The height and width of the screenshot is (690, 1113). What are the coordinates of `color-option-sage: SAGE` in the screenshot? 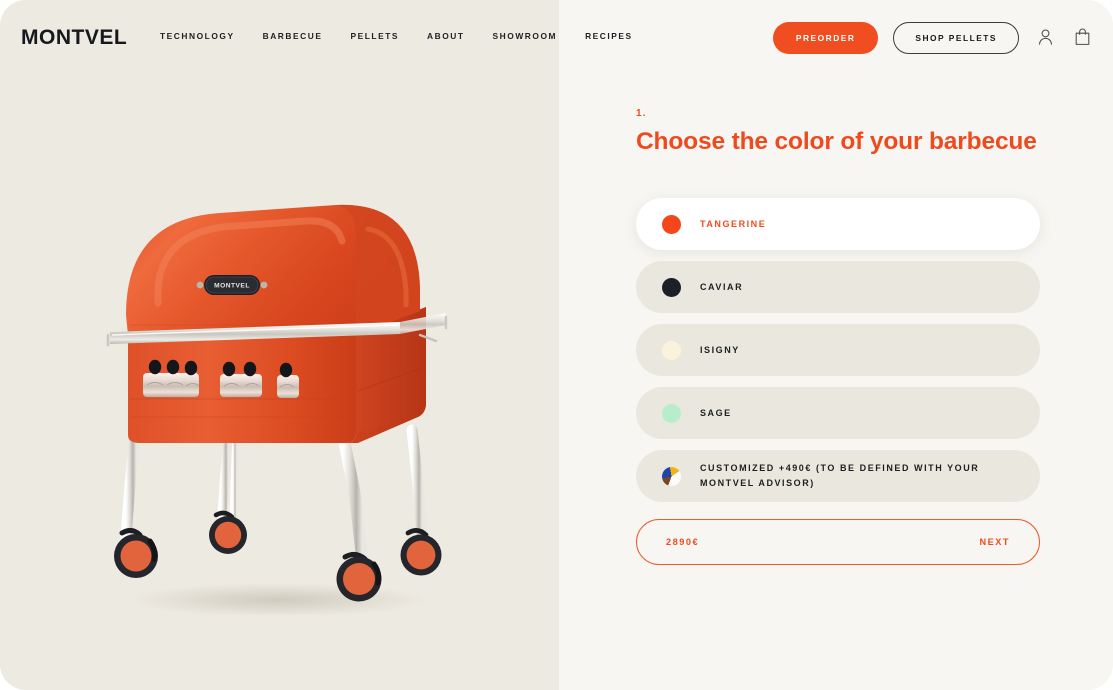 It's located at (838, 413).